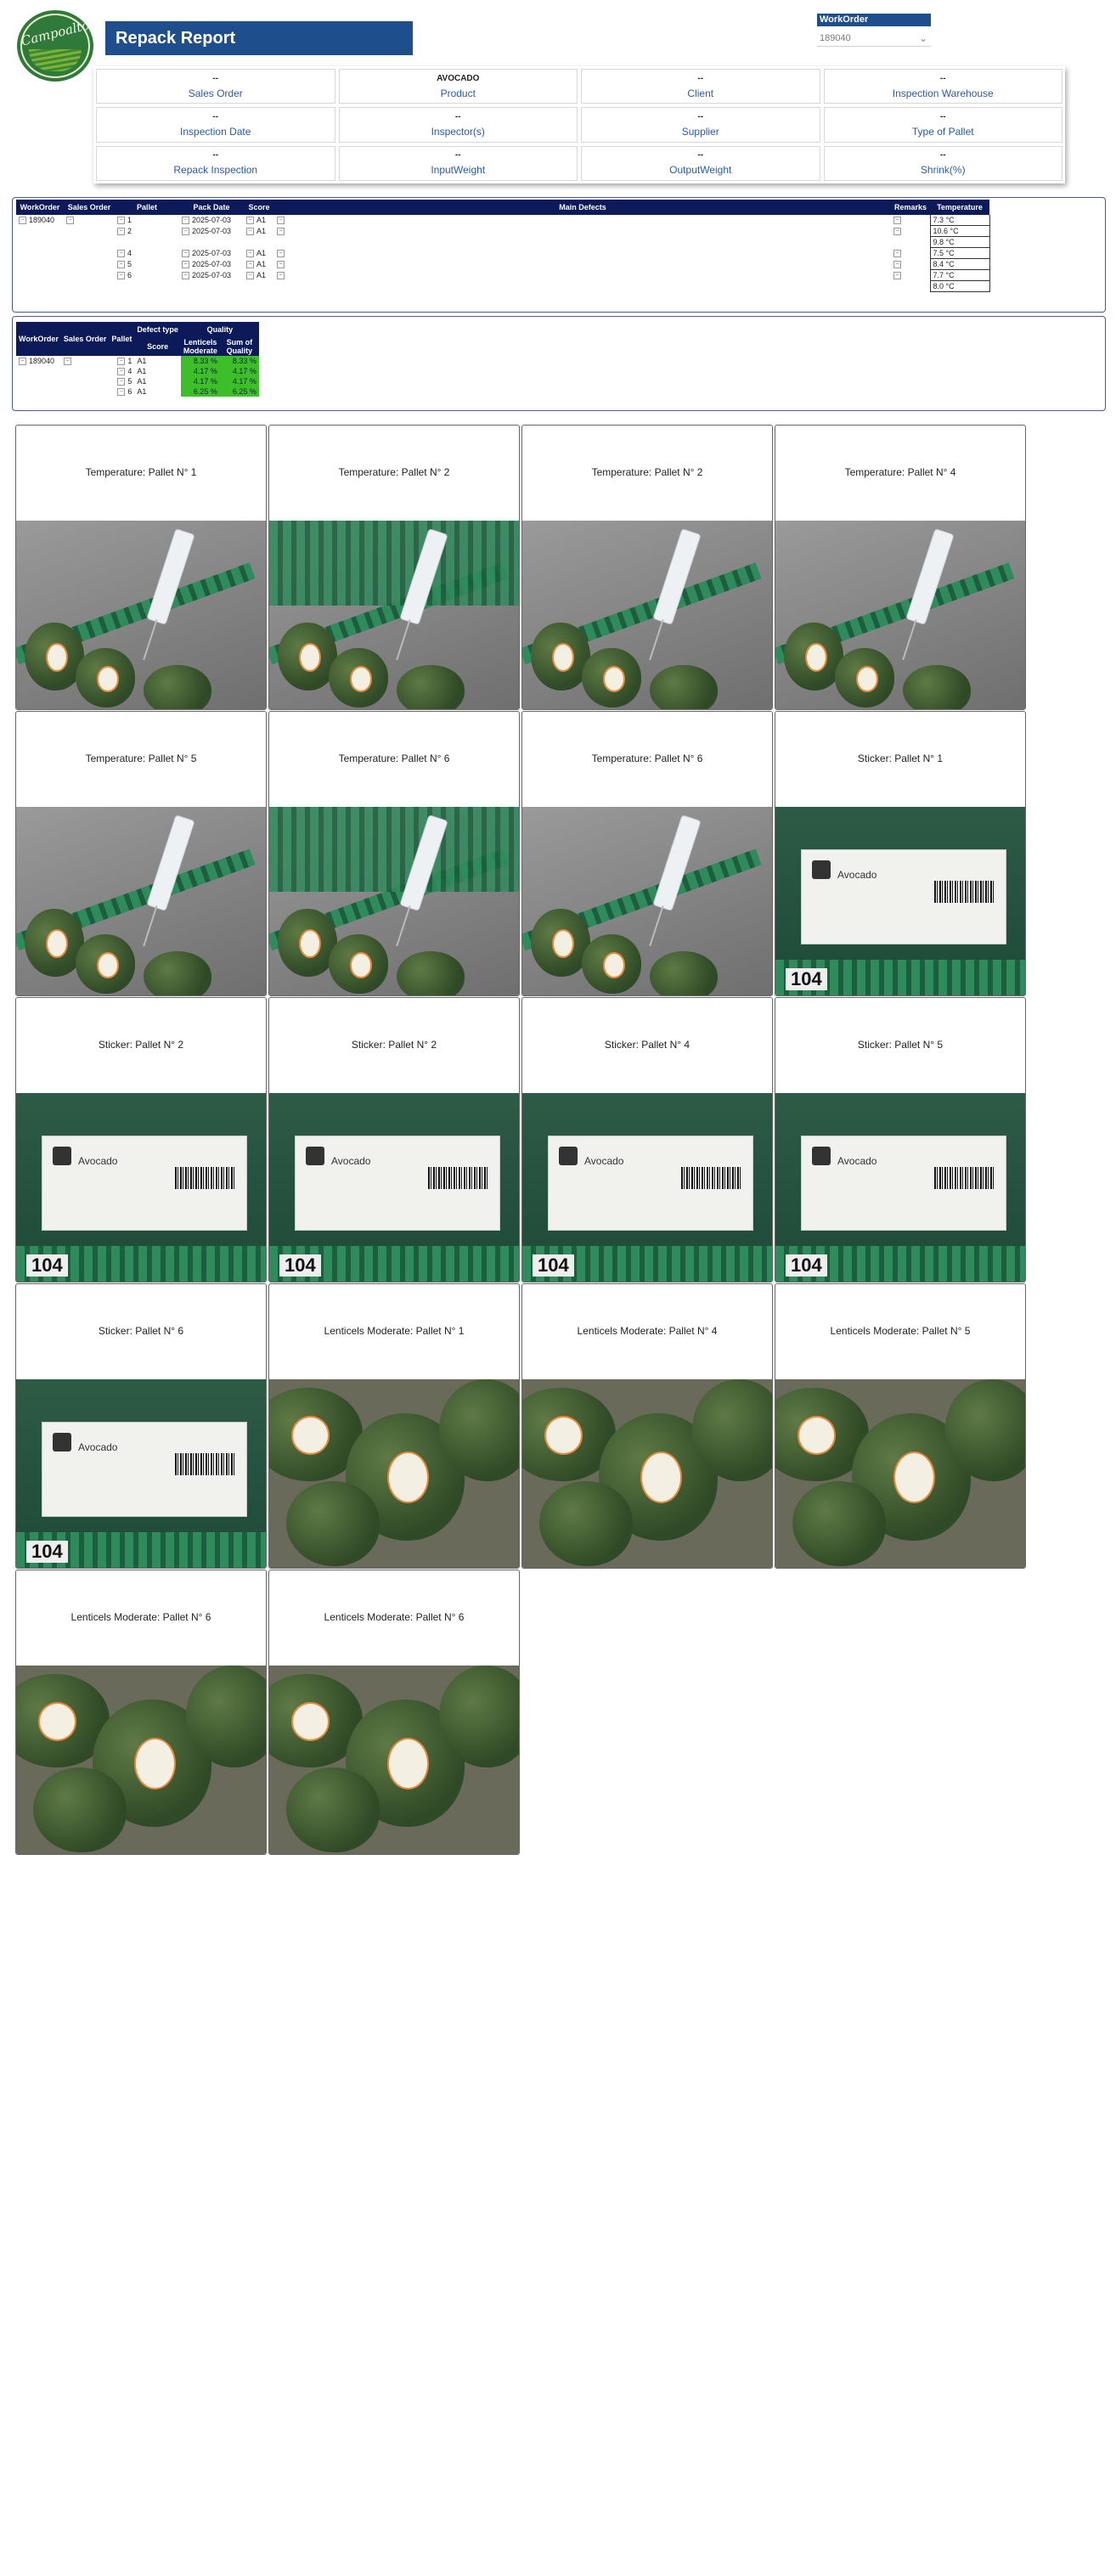 The height and width of the screenshot is (2576, 1116). I want to click on pallet-header-cell: Main Defects, so click(582, 207).